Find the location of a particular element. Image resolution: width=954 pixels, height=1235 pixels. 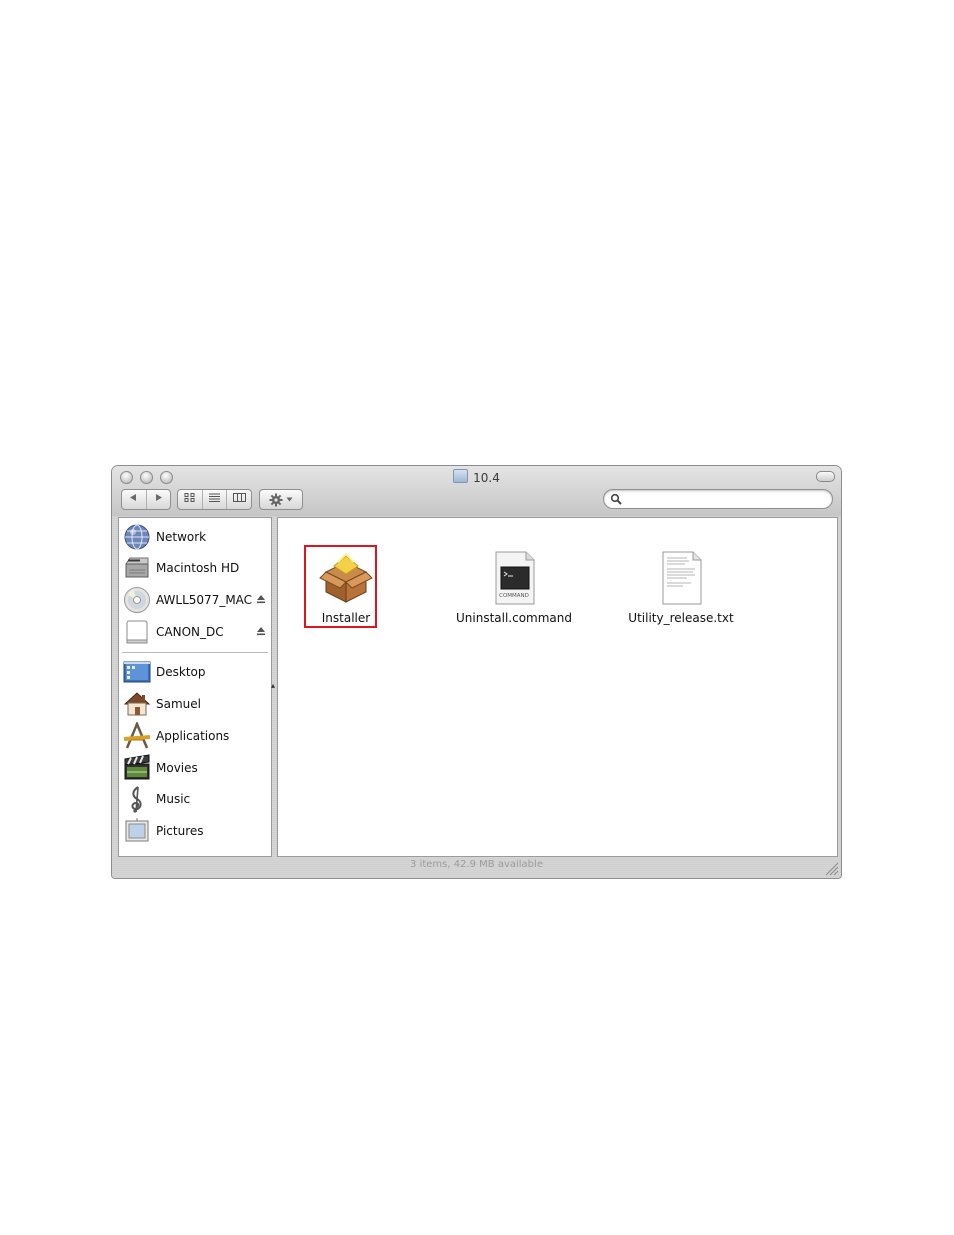

removable-disk-icon is located at coordinates (137, 632).